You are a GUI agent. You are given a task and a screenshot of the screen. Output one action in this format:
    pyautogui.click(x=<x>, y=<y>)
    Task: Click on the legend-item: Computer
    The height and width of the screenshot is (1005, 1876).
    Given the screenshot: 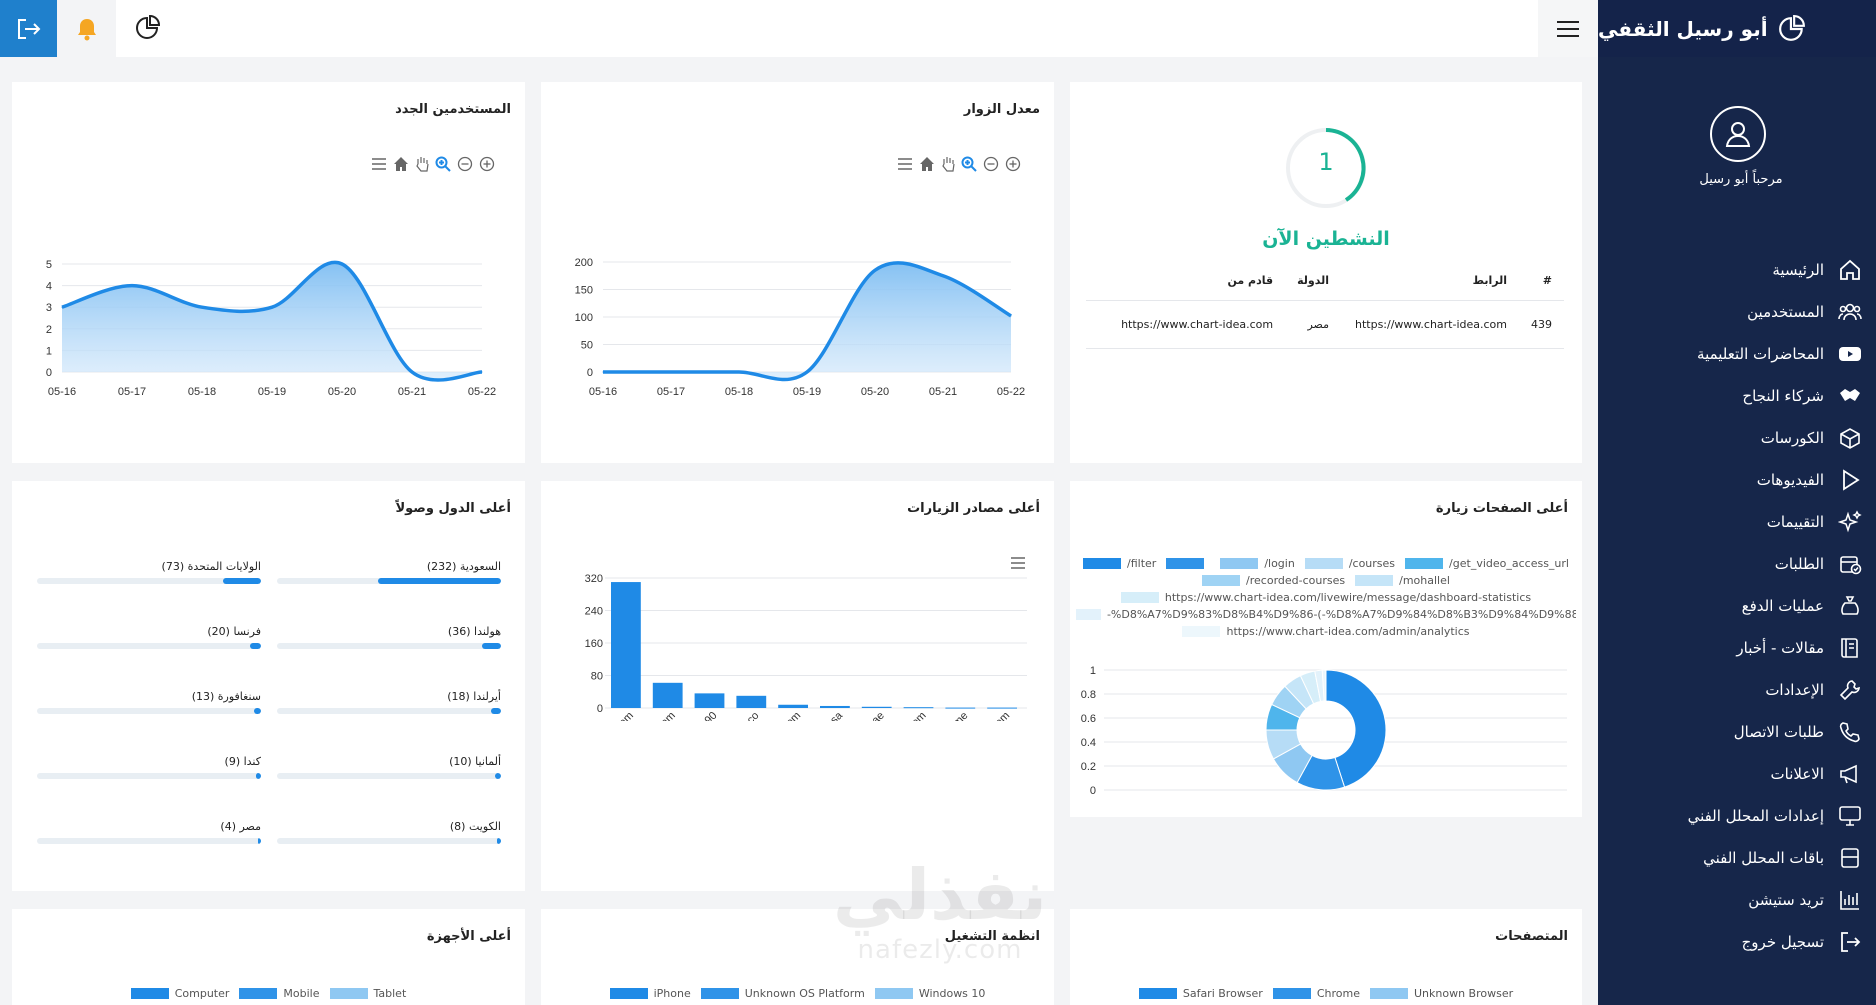 What is the action you would take?
    pyautogui.click(x=180, y=993)
    